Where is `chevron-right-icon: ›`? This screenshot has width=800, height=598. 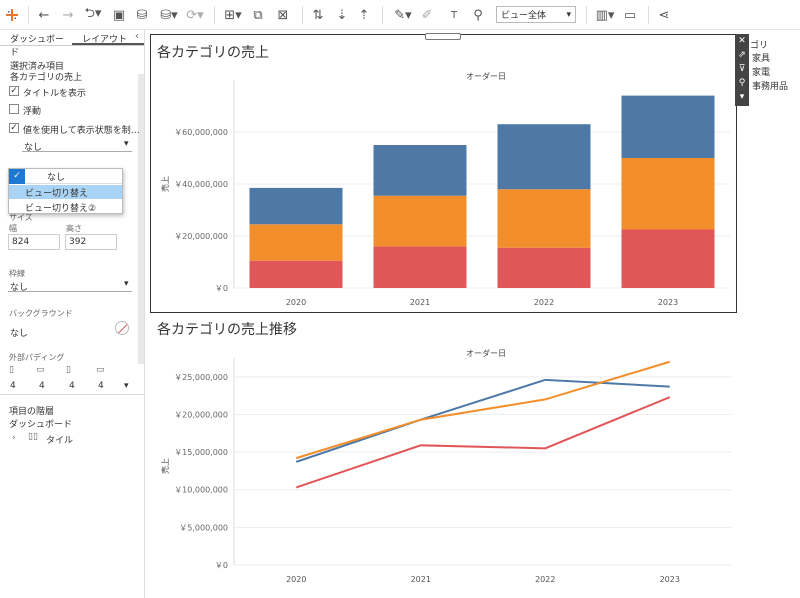 chevron-right-icon: › is located at coordinates (14, 438).